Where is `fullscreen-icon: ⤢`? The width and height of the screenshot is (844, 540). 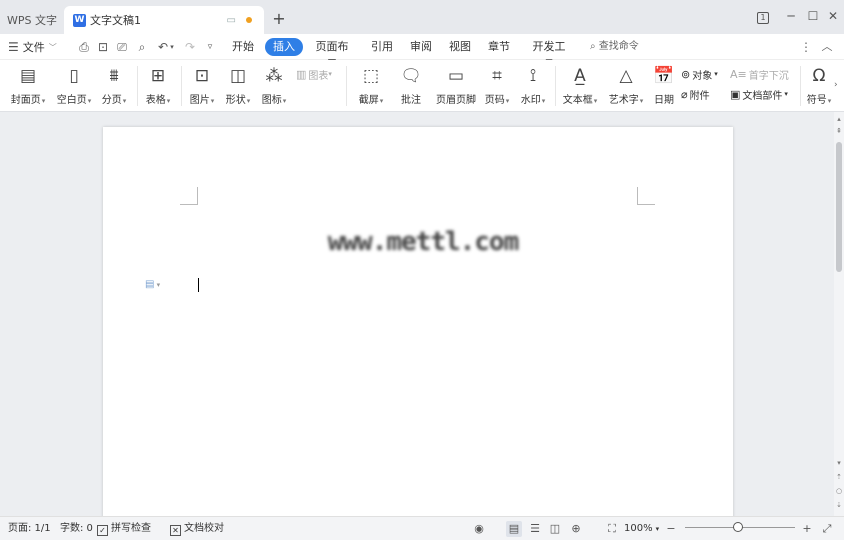 fullscreen-icon: ⤢ is located at coordinates (827, 529).